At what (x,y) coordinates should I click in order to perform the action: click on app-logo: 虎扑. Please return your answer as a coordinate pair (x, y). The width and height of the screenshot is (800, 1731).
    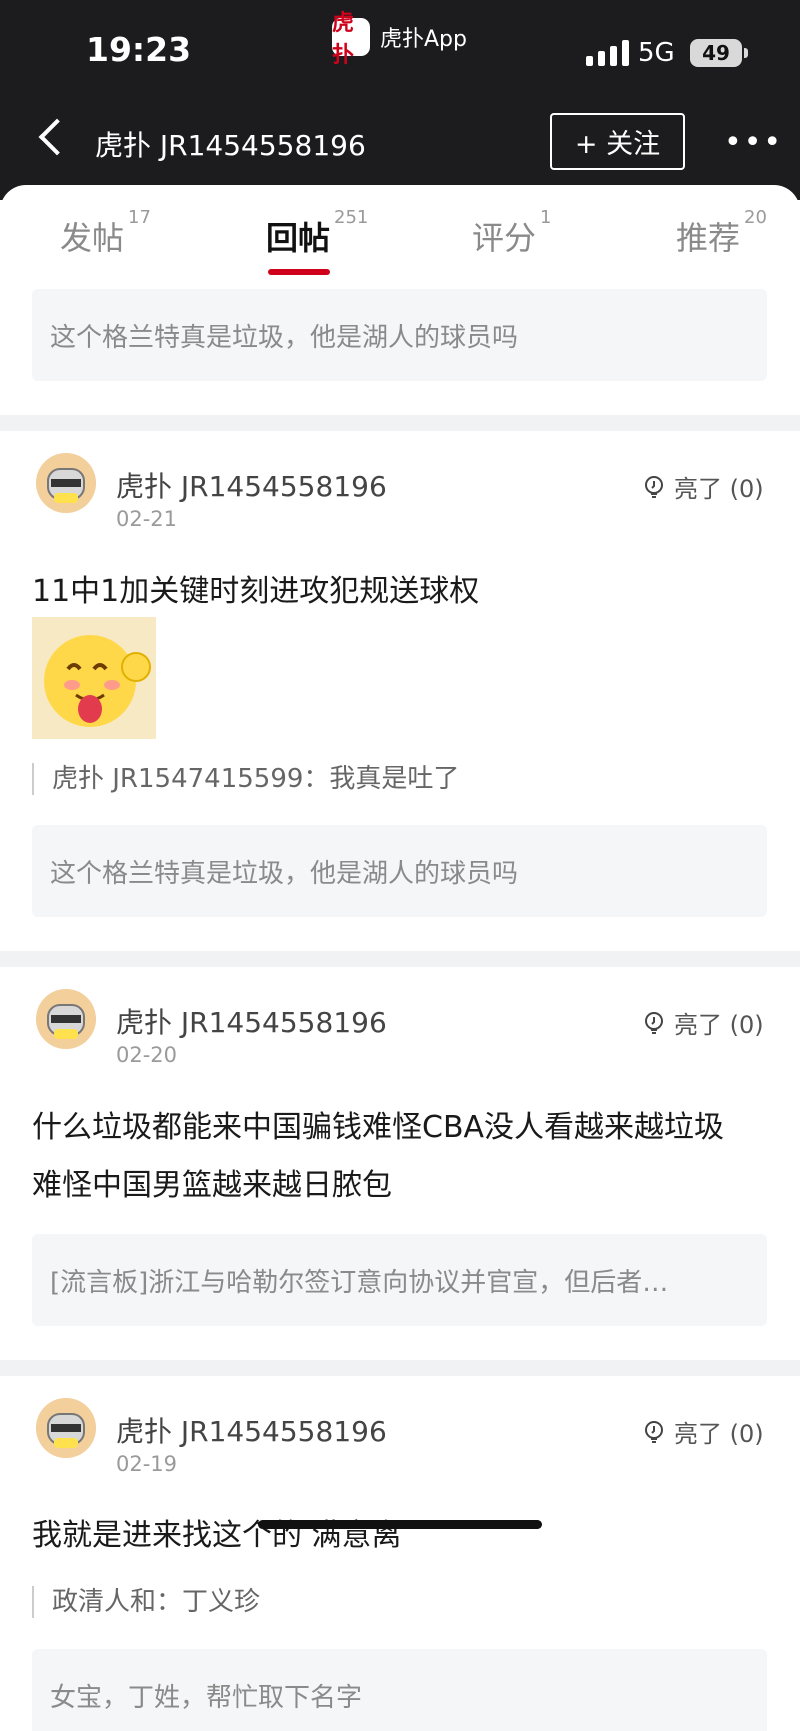
    Looking at the image, I should click on (351, 39).